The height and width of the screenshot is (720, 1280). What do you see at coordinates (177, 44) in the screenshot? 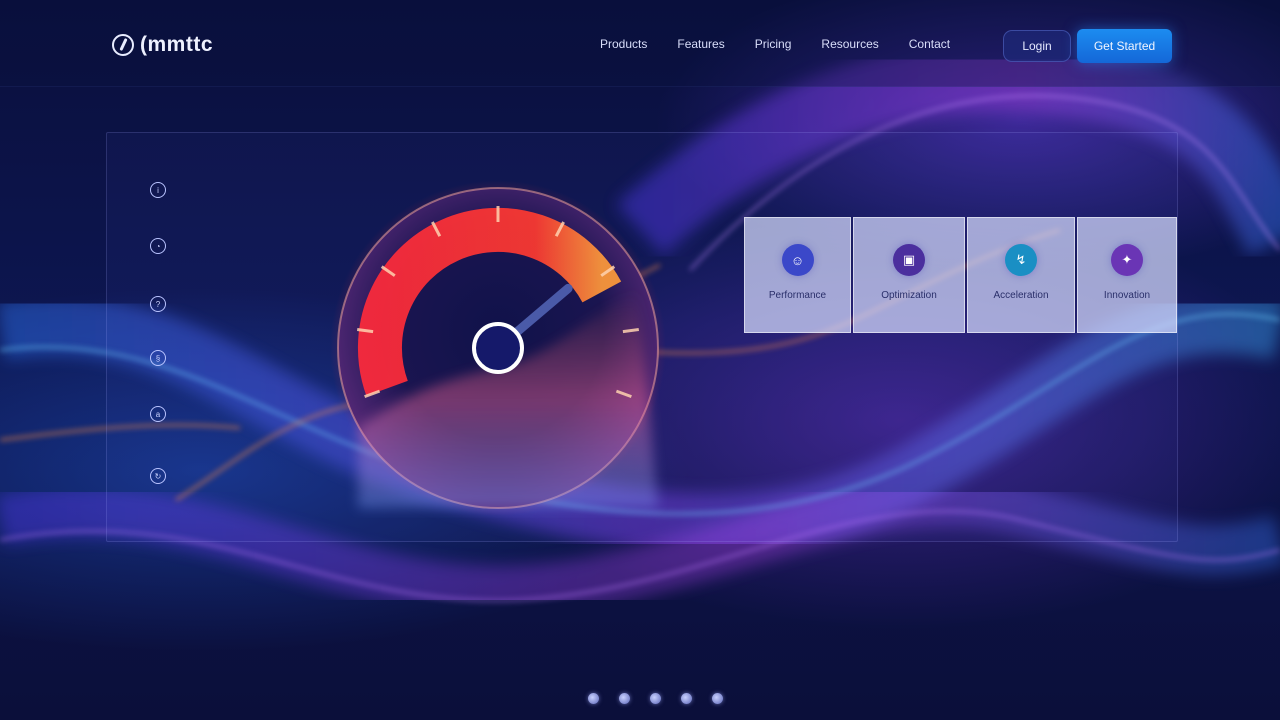
I see `brand-name: (mmttc` at bounding box center [177, 44].